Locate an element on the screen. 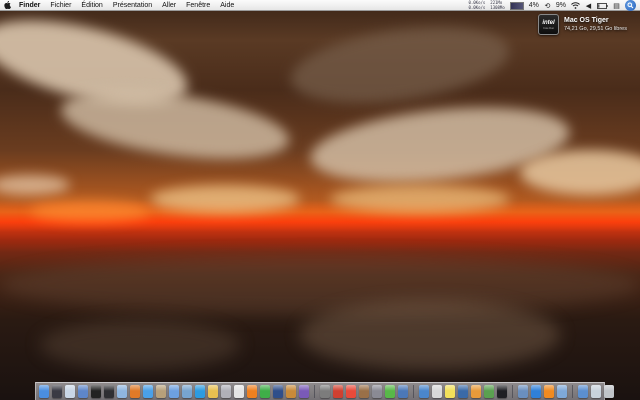  spotlight-icon is located at coordinates (630, 5).